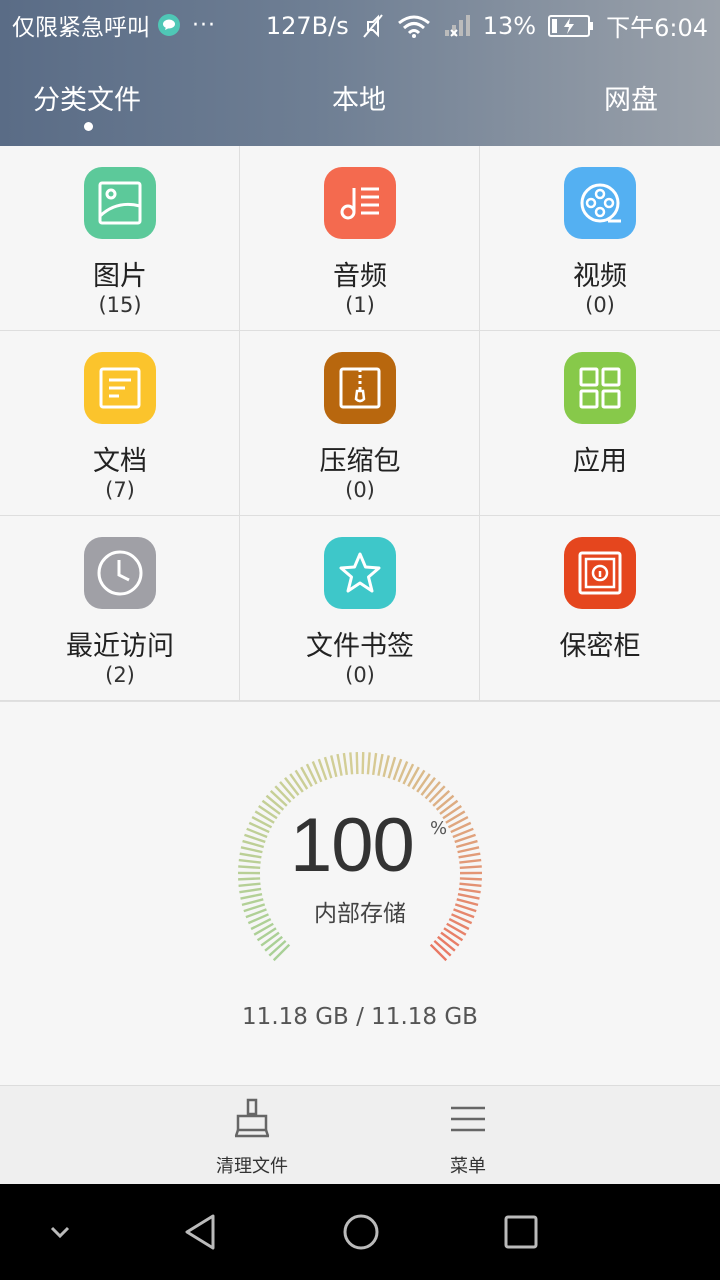  Describe the element at coordinates (600, 388) in the screenshot. I see `apps-icon` at that location.